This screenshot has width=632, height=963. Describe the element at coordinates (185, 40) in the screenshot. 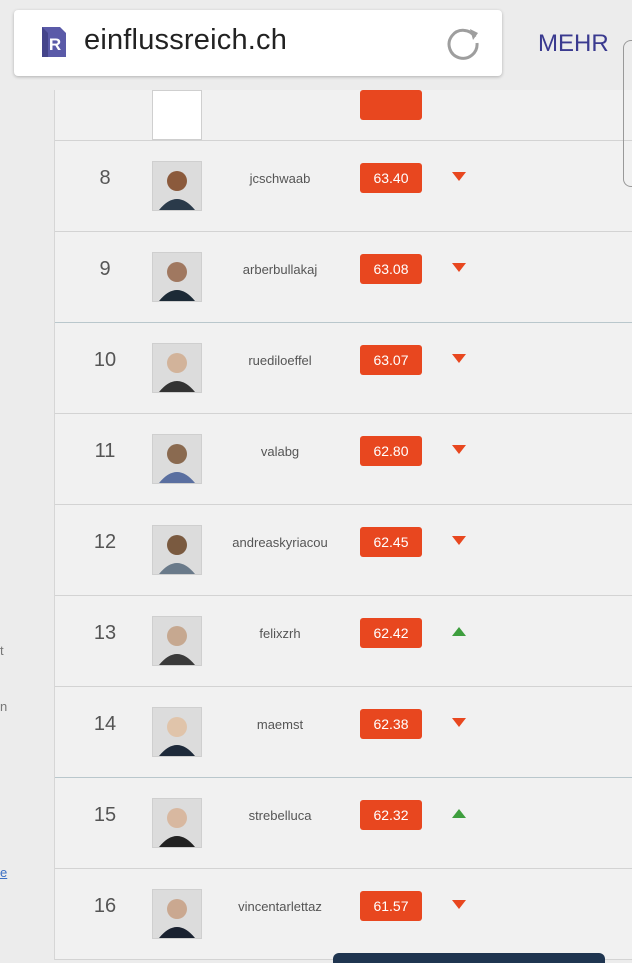

I see `url-text: einflussreich.ch` at that location.